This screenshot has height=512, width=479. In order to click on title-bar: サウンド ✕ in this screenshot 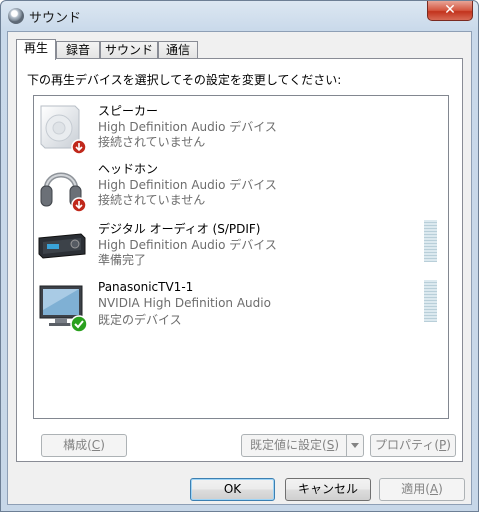, I will do `click(239, 16)`.